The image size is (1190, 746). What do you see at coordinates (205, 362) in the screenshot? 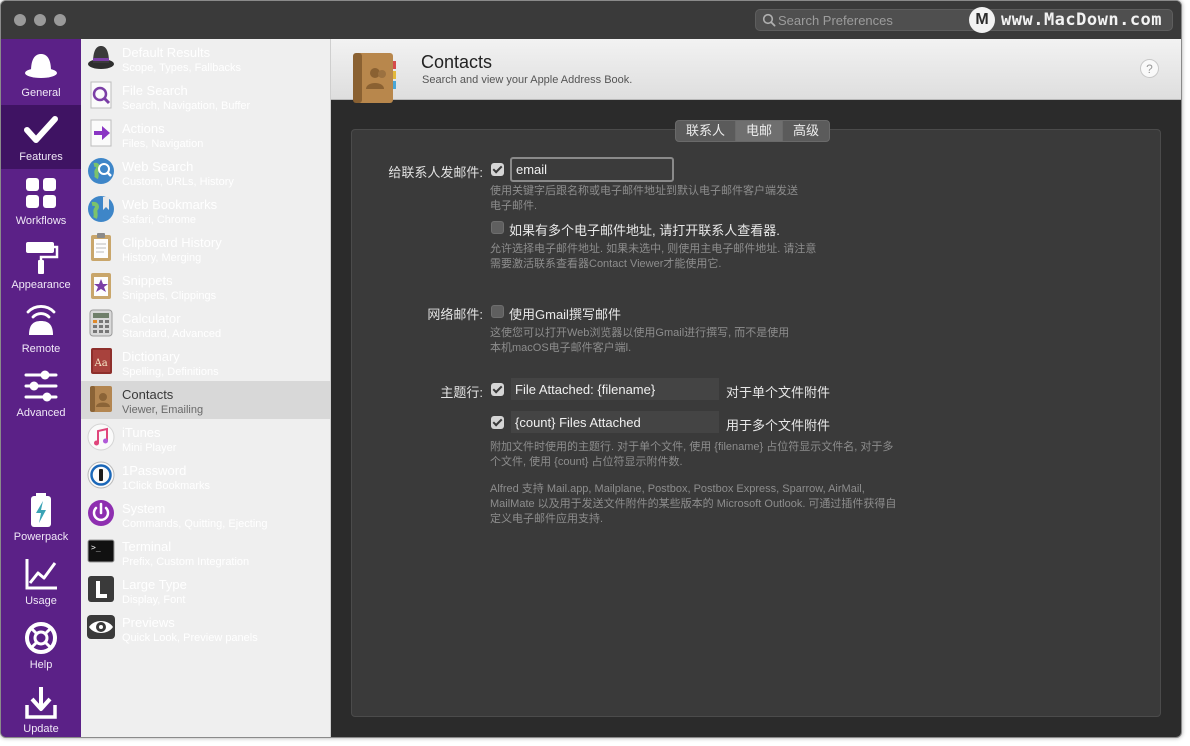
I see `feature-dictionary: Aa Dictionary Spelling, Definitions` at bounding box center [205, 362].